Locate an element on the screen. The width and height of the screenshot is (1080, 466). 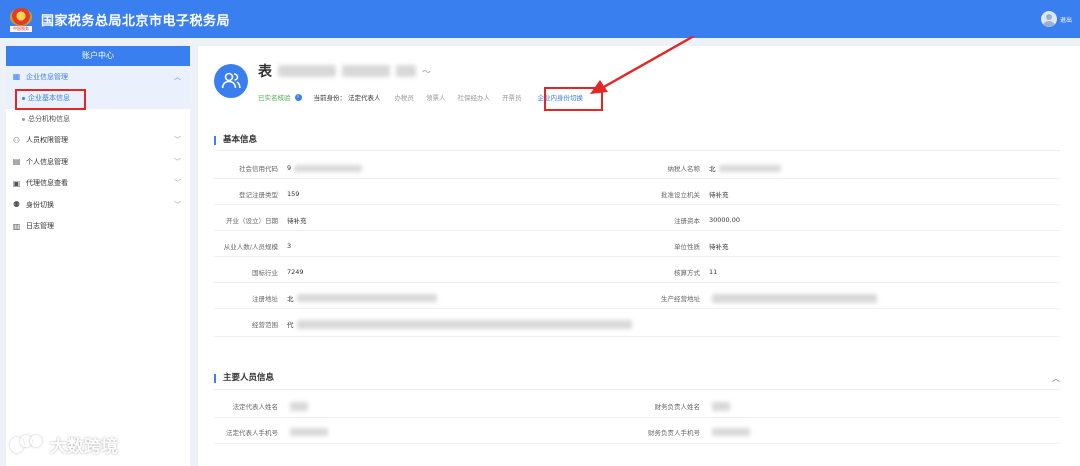
field-registration-type: 登记注册类型 159 is located at coordinates (248, 194).